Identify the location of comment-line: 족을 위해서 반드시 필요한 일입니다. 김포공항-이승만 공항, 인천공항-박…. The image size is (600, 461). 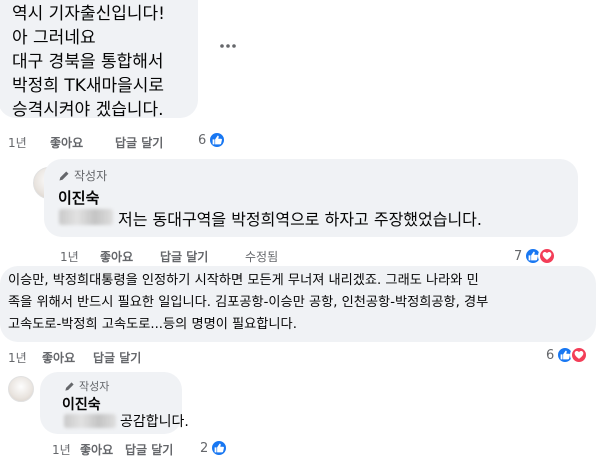
(248, 302).